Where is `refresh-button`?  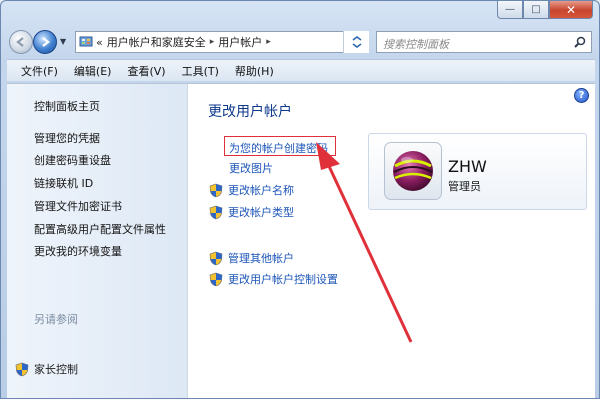 refresh-button is located at coordinates (356, 42).